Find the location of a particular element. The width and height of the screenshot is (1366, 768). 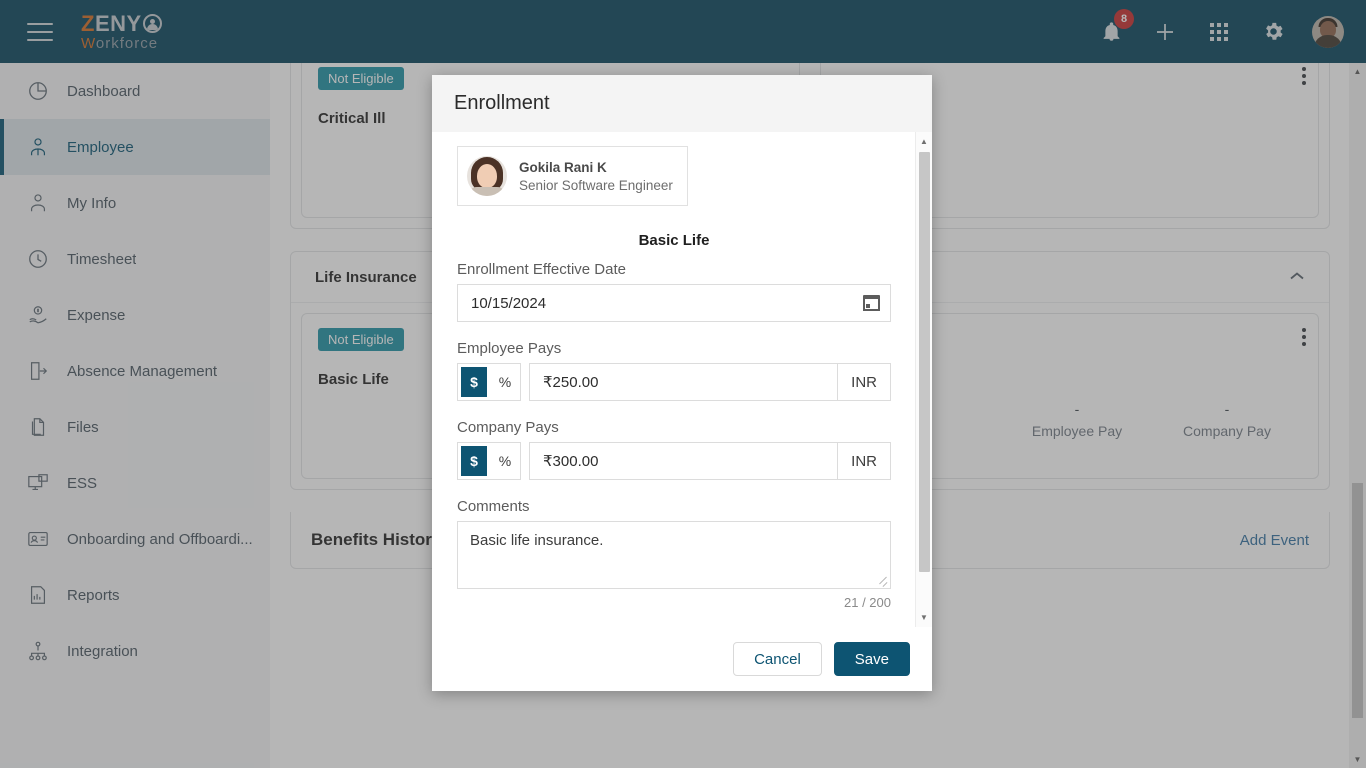

enrollment-date-input: 10/15/2024 is located at coordinates (674, 303).